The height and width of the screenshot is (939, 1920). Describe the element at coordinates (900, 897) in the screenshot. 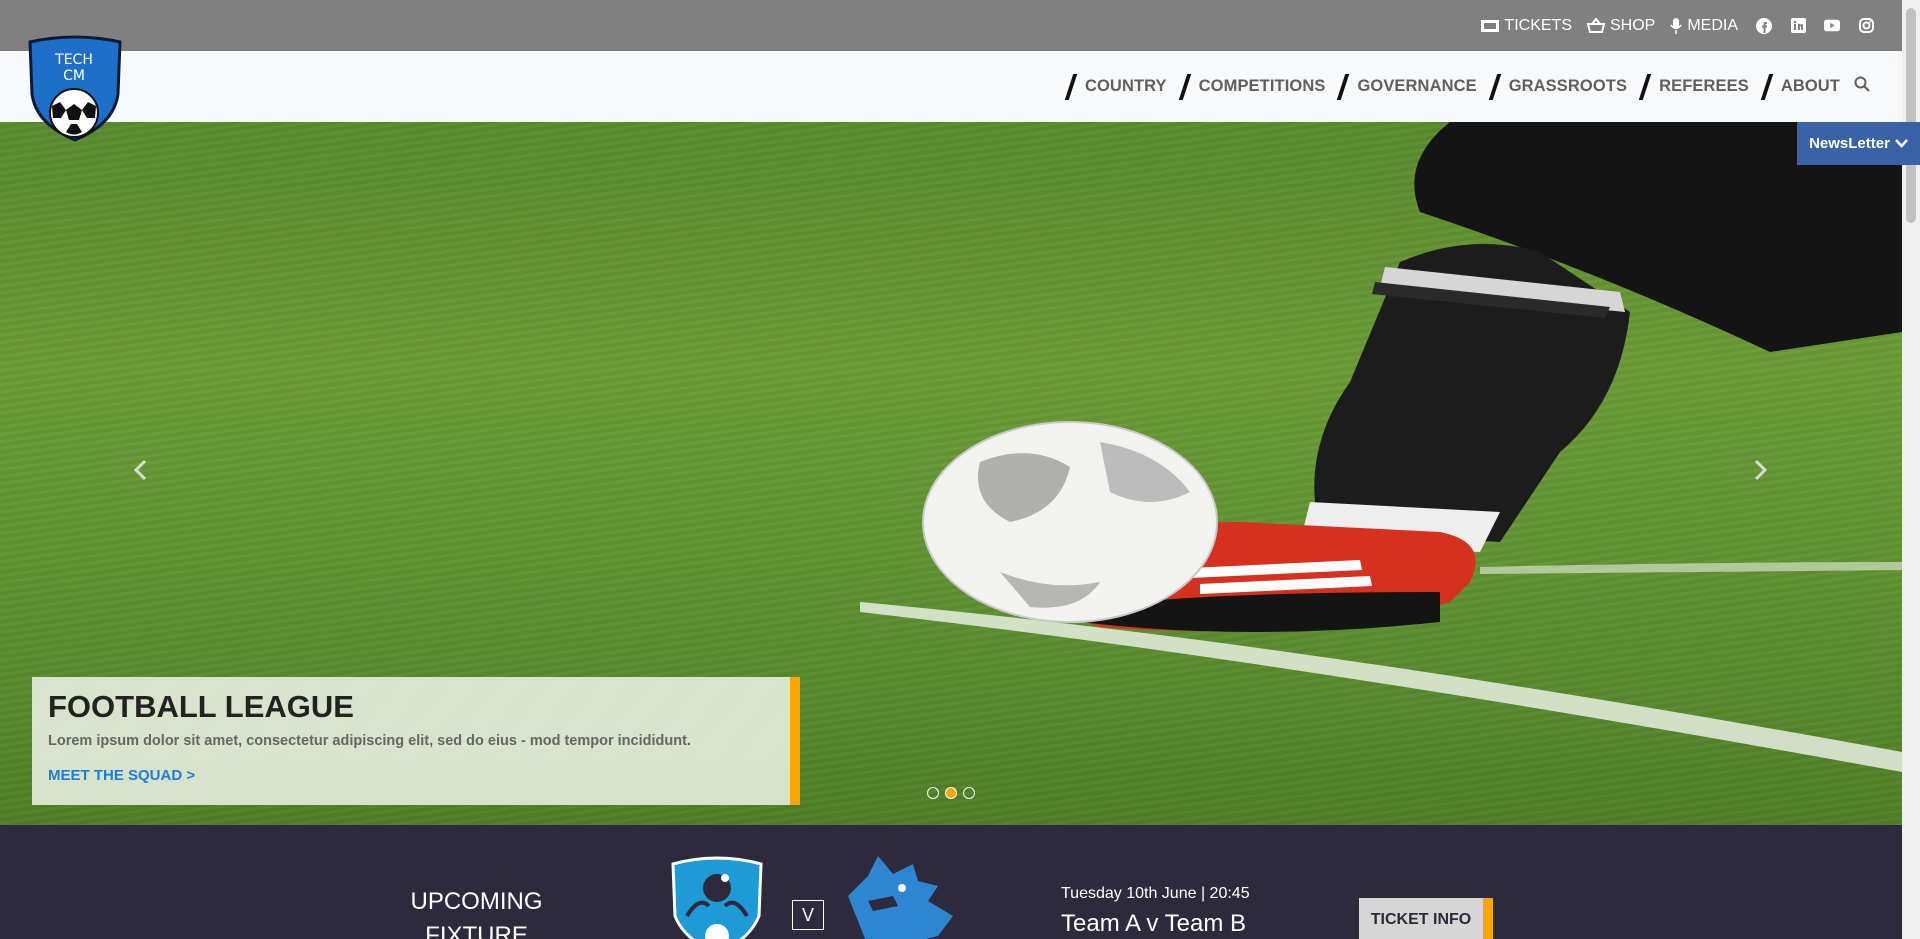

I see `team-b-wolf-icon` at that location.